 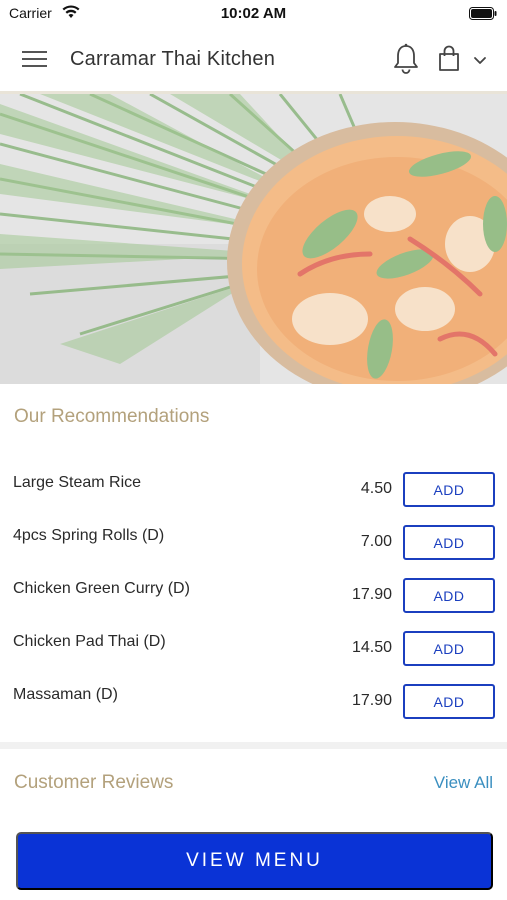 I want to click on bag-icon, so click(x=449, y=59).